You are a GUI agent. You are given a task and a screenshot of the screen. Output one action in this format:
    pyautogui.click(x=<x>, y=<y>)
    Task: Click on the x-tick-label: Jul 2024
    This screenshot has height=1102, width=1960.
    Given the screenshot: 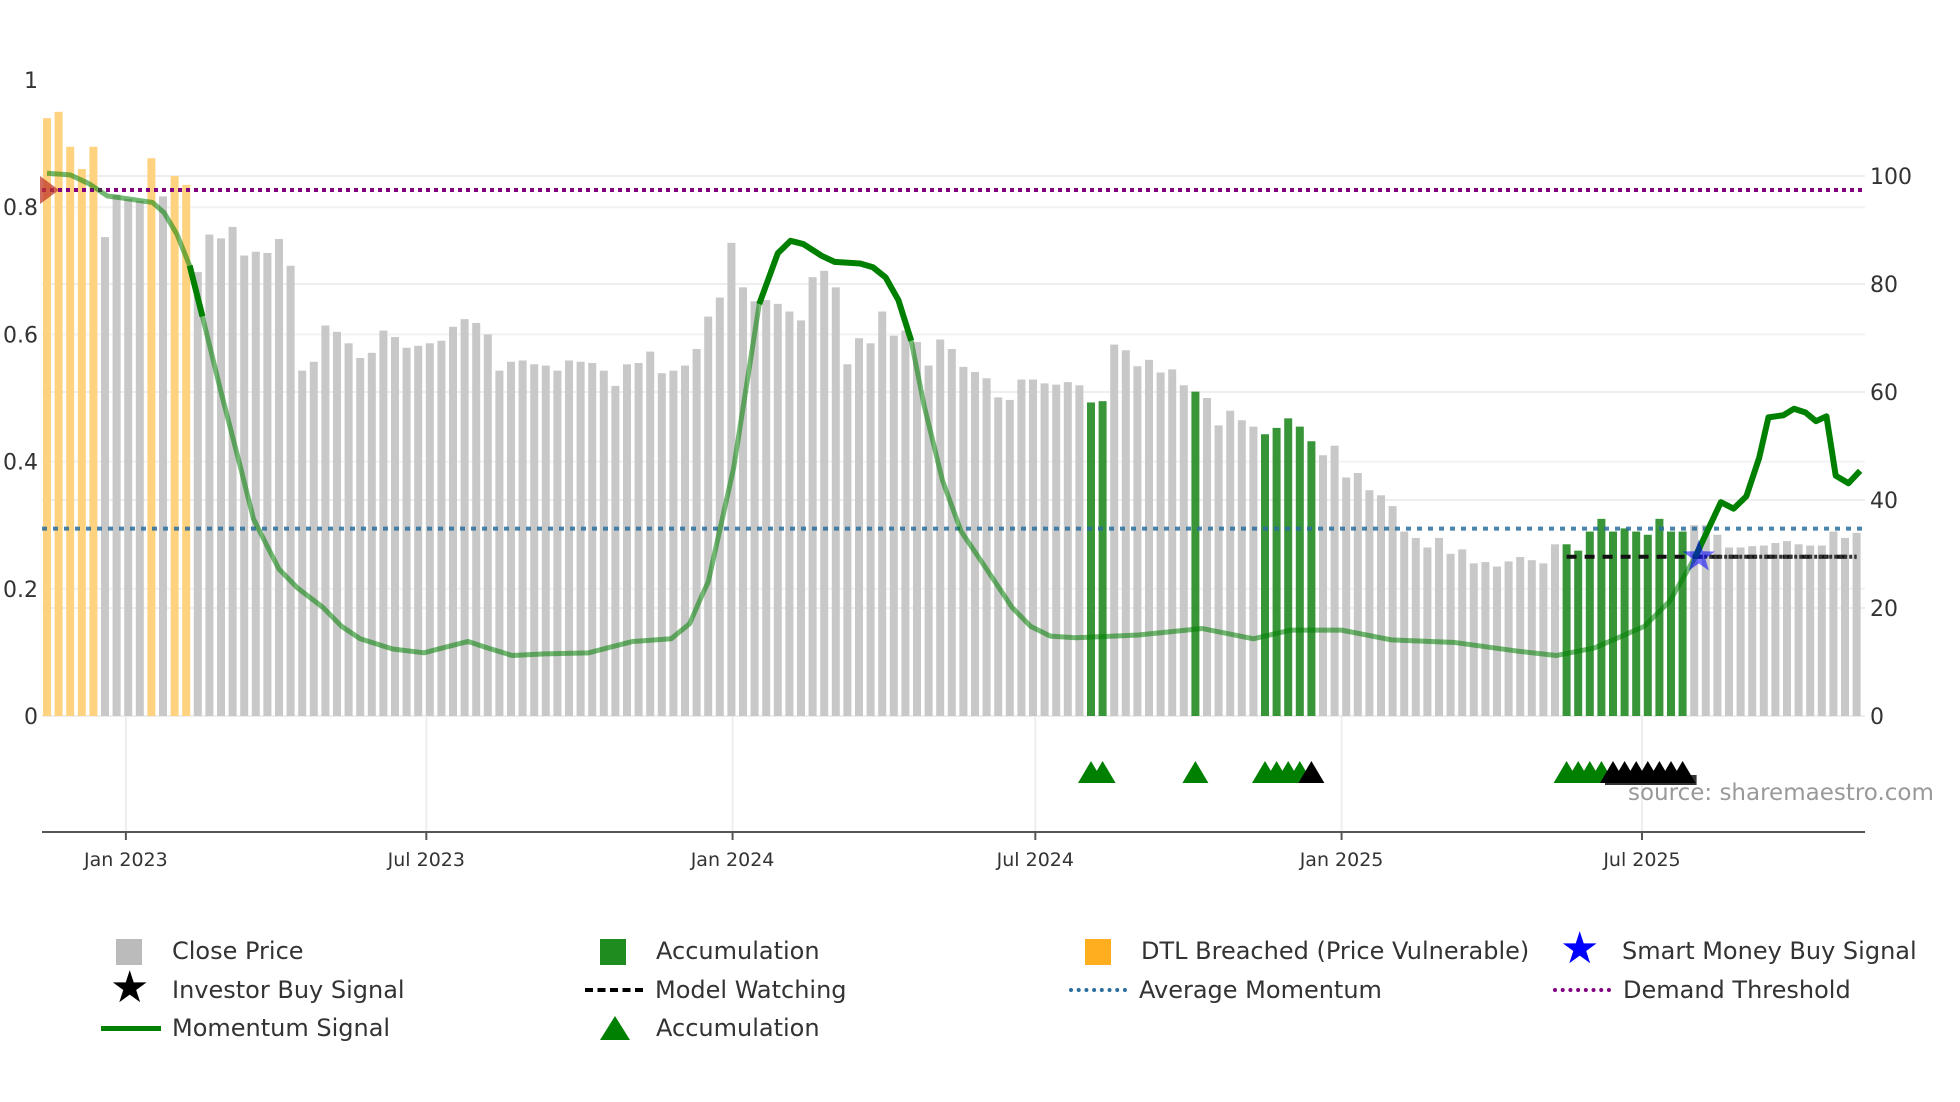 What is the action you would take?
    pyautogui.click(x=1035, y=860)
    